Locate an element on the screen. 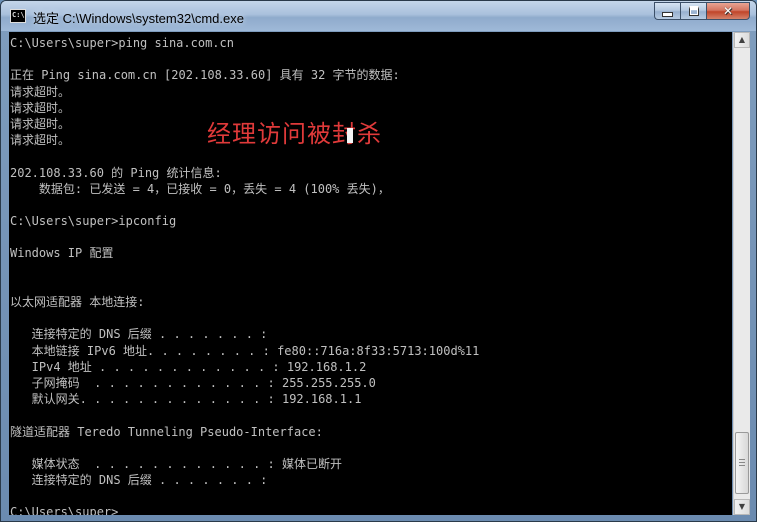 The height and width of the screenshot is (522, 757). maximize-button is located at coordinates (693, 11).